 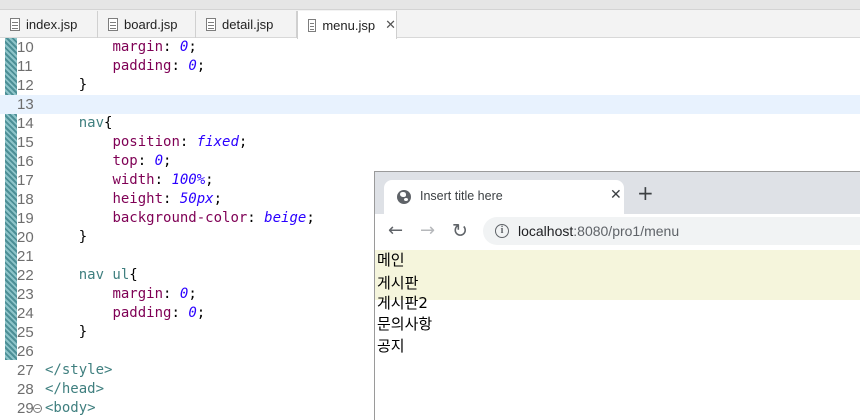 What do you see at coordinates (25, 47) in the screenshot?
I see `line-number: 10` at bounding box center [25, 47].